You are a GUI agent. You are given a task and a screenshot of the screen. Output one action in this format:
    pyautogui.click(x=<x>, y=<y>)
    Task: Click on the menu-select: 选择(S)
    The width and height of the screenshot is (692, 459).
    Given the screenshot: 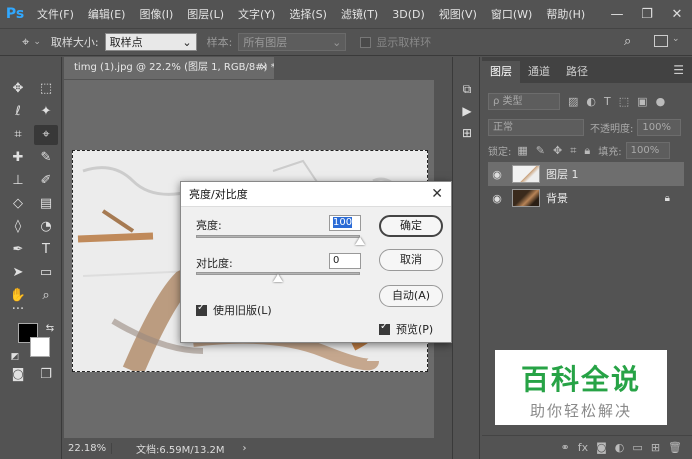 What is the action you would take?
    pyautogui.click(x=308, y=14)
    